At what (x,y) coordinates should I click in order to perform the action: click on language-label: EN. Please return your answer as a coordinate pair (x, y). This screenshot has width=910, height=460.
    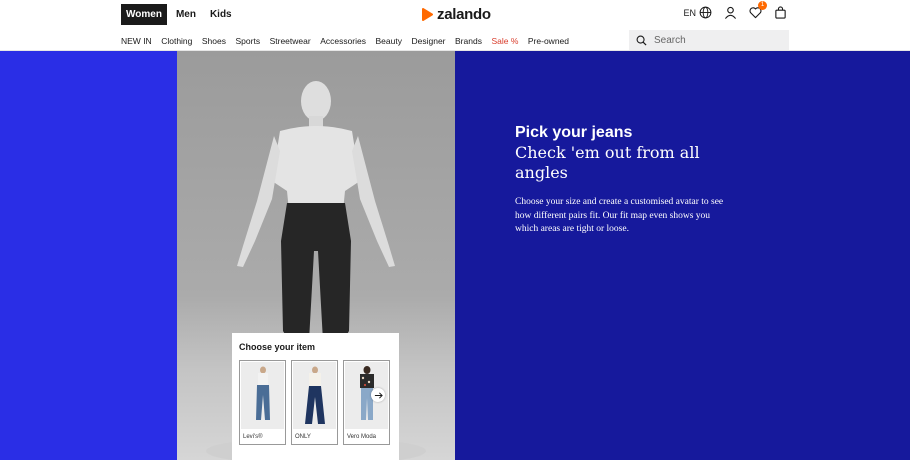
    Looking at the image, I should click on (689, 12).